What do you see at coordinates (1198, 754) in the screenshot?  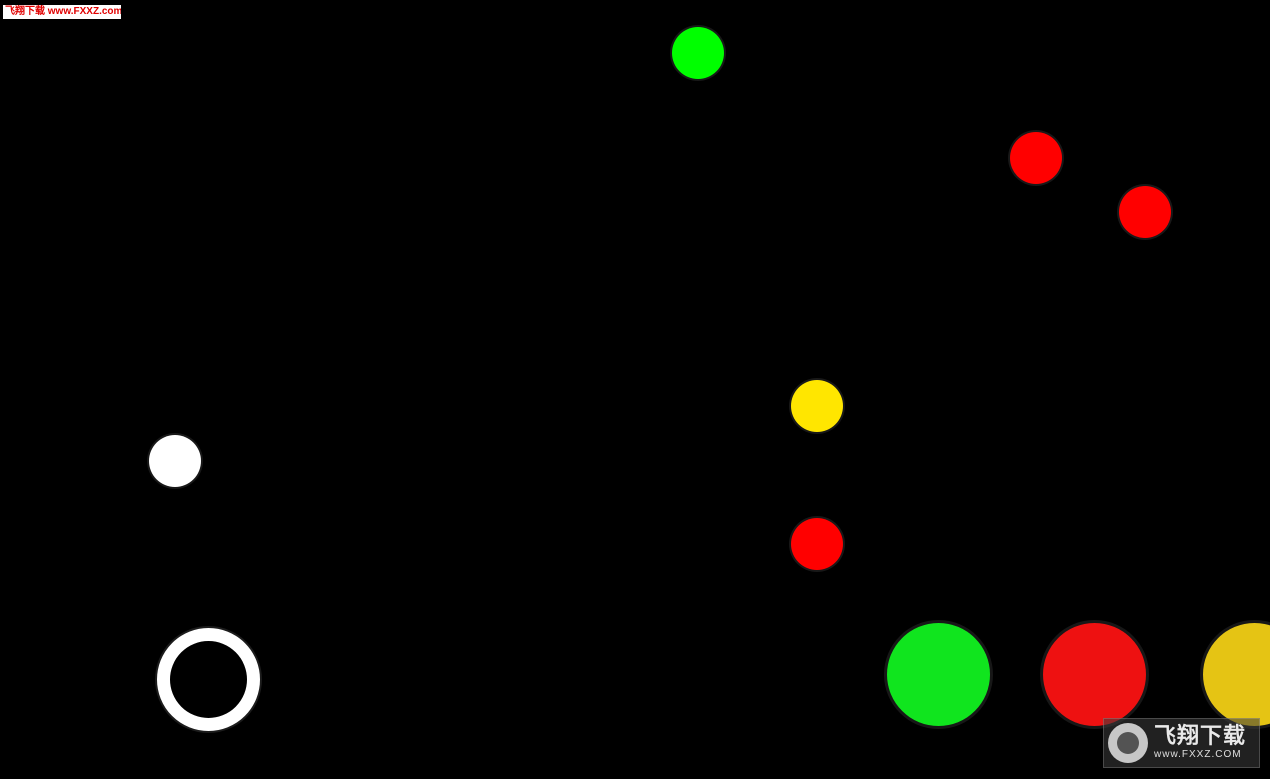 I see `watermark-url: www.FXXZ.COM` at bounding box center [1198, 754].